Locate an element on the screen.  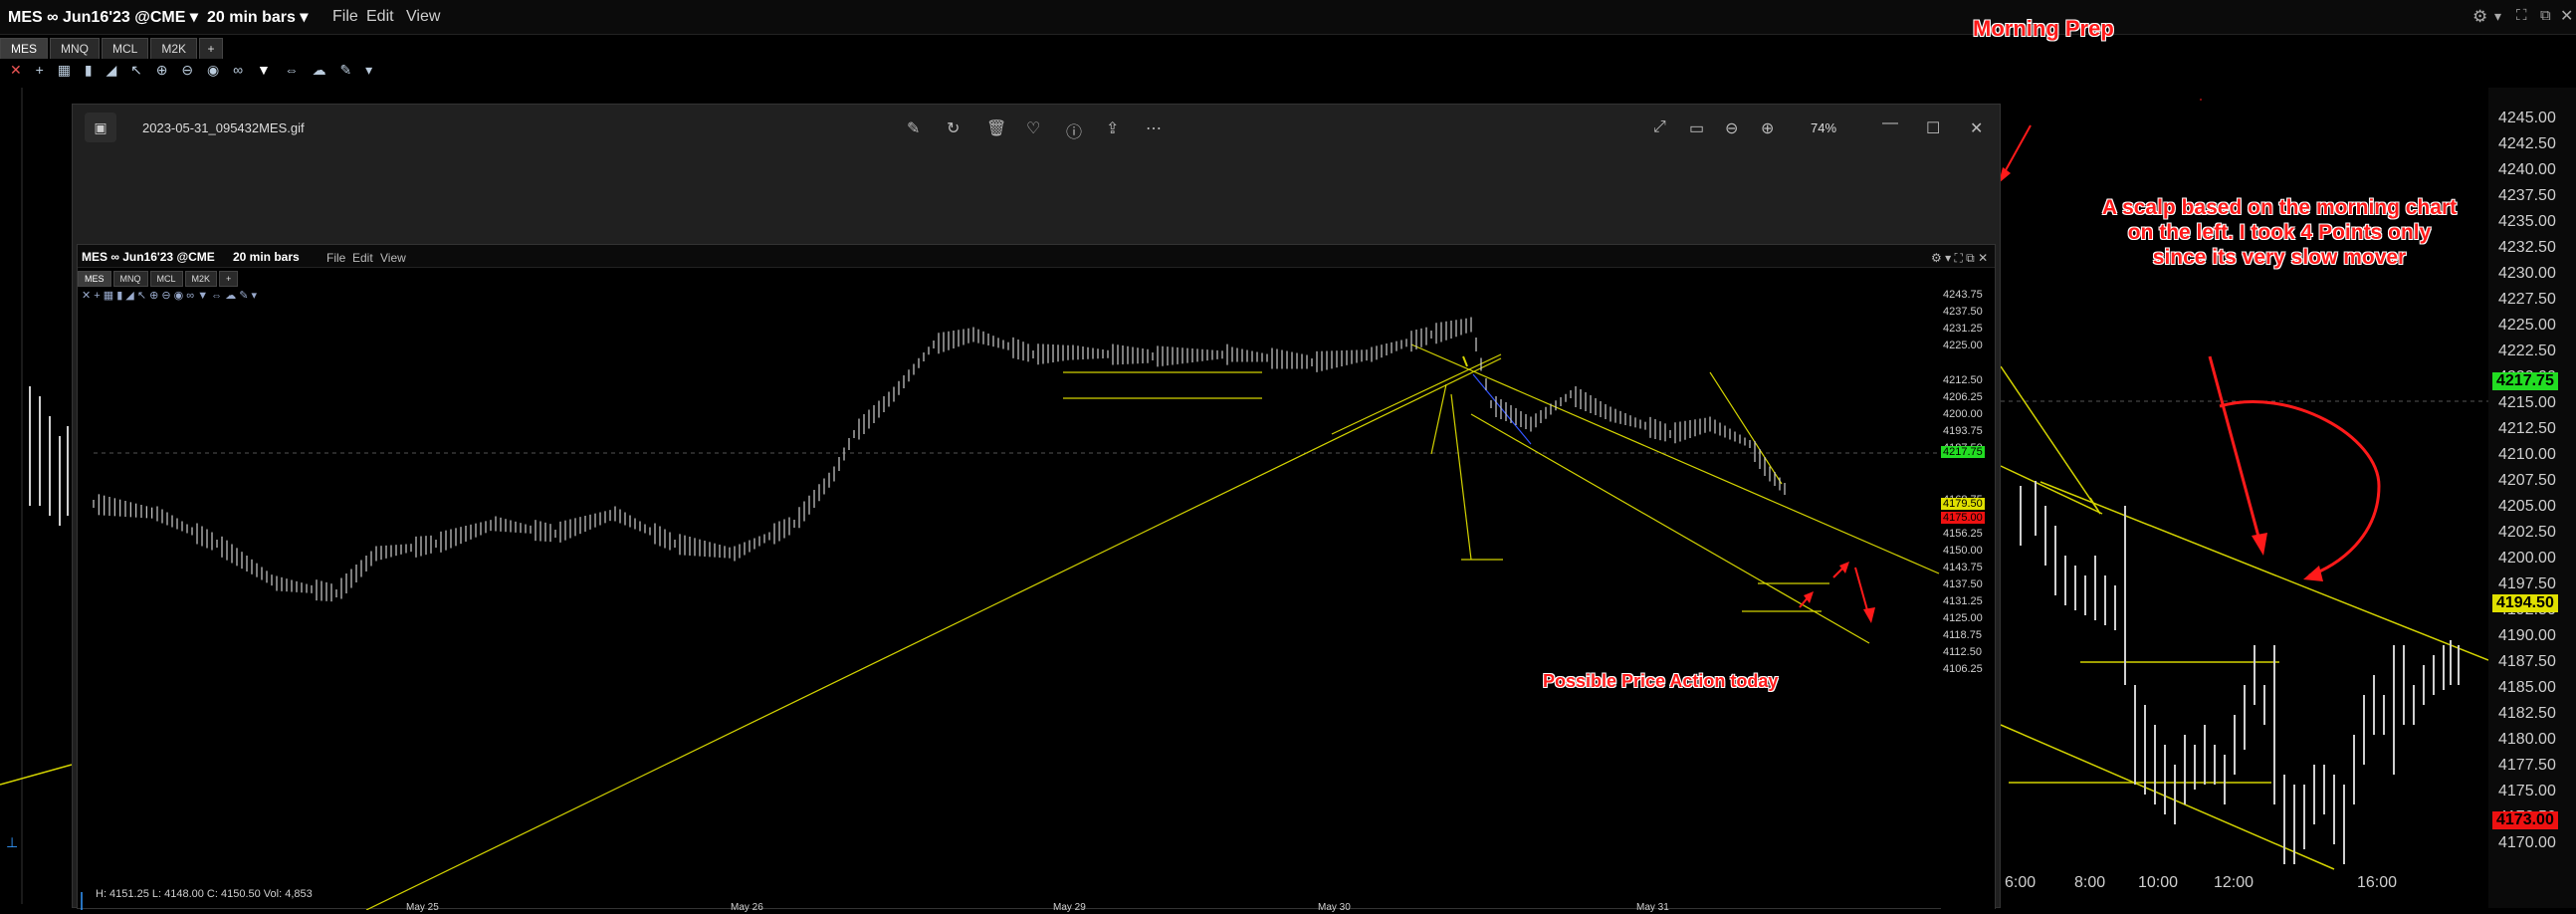
arrow-line is located at coordinates (2050, 440).